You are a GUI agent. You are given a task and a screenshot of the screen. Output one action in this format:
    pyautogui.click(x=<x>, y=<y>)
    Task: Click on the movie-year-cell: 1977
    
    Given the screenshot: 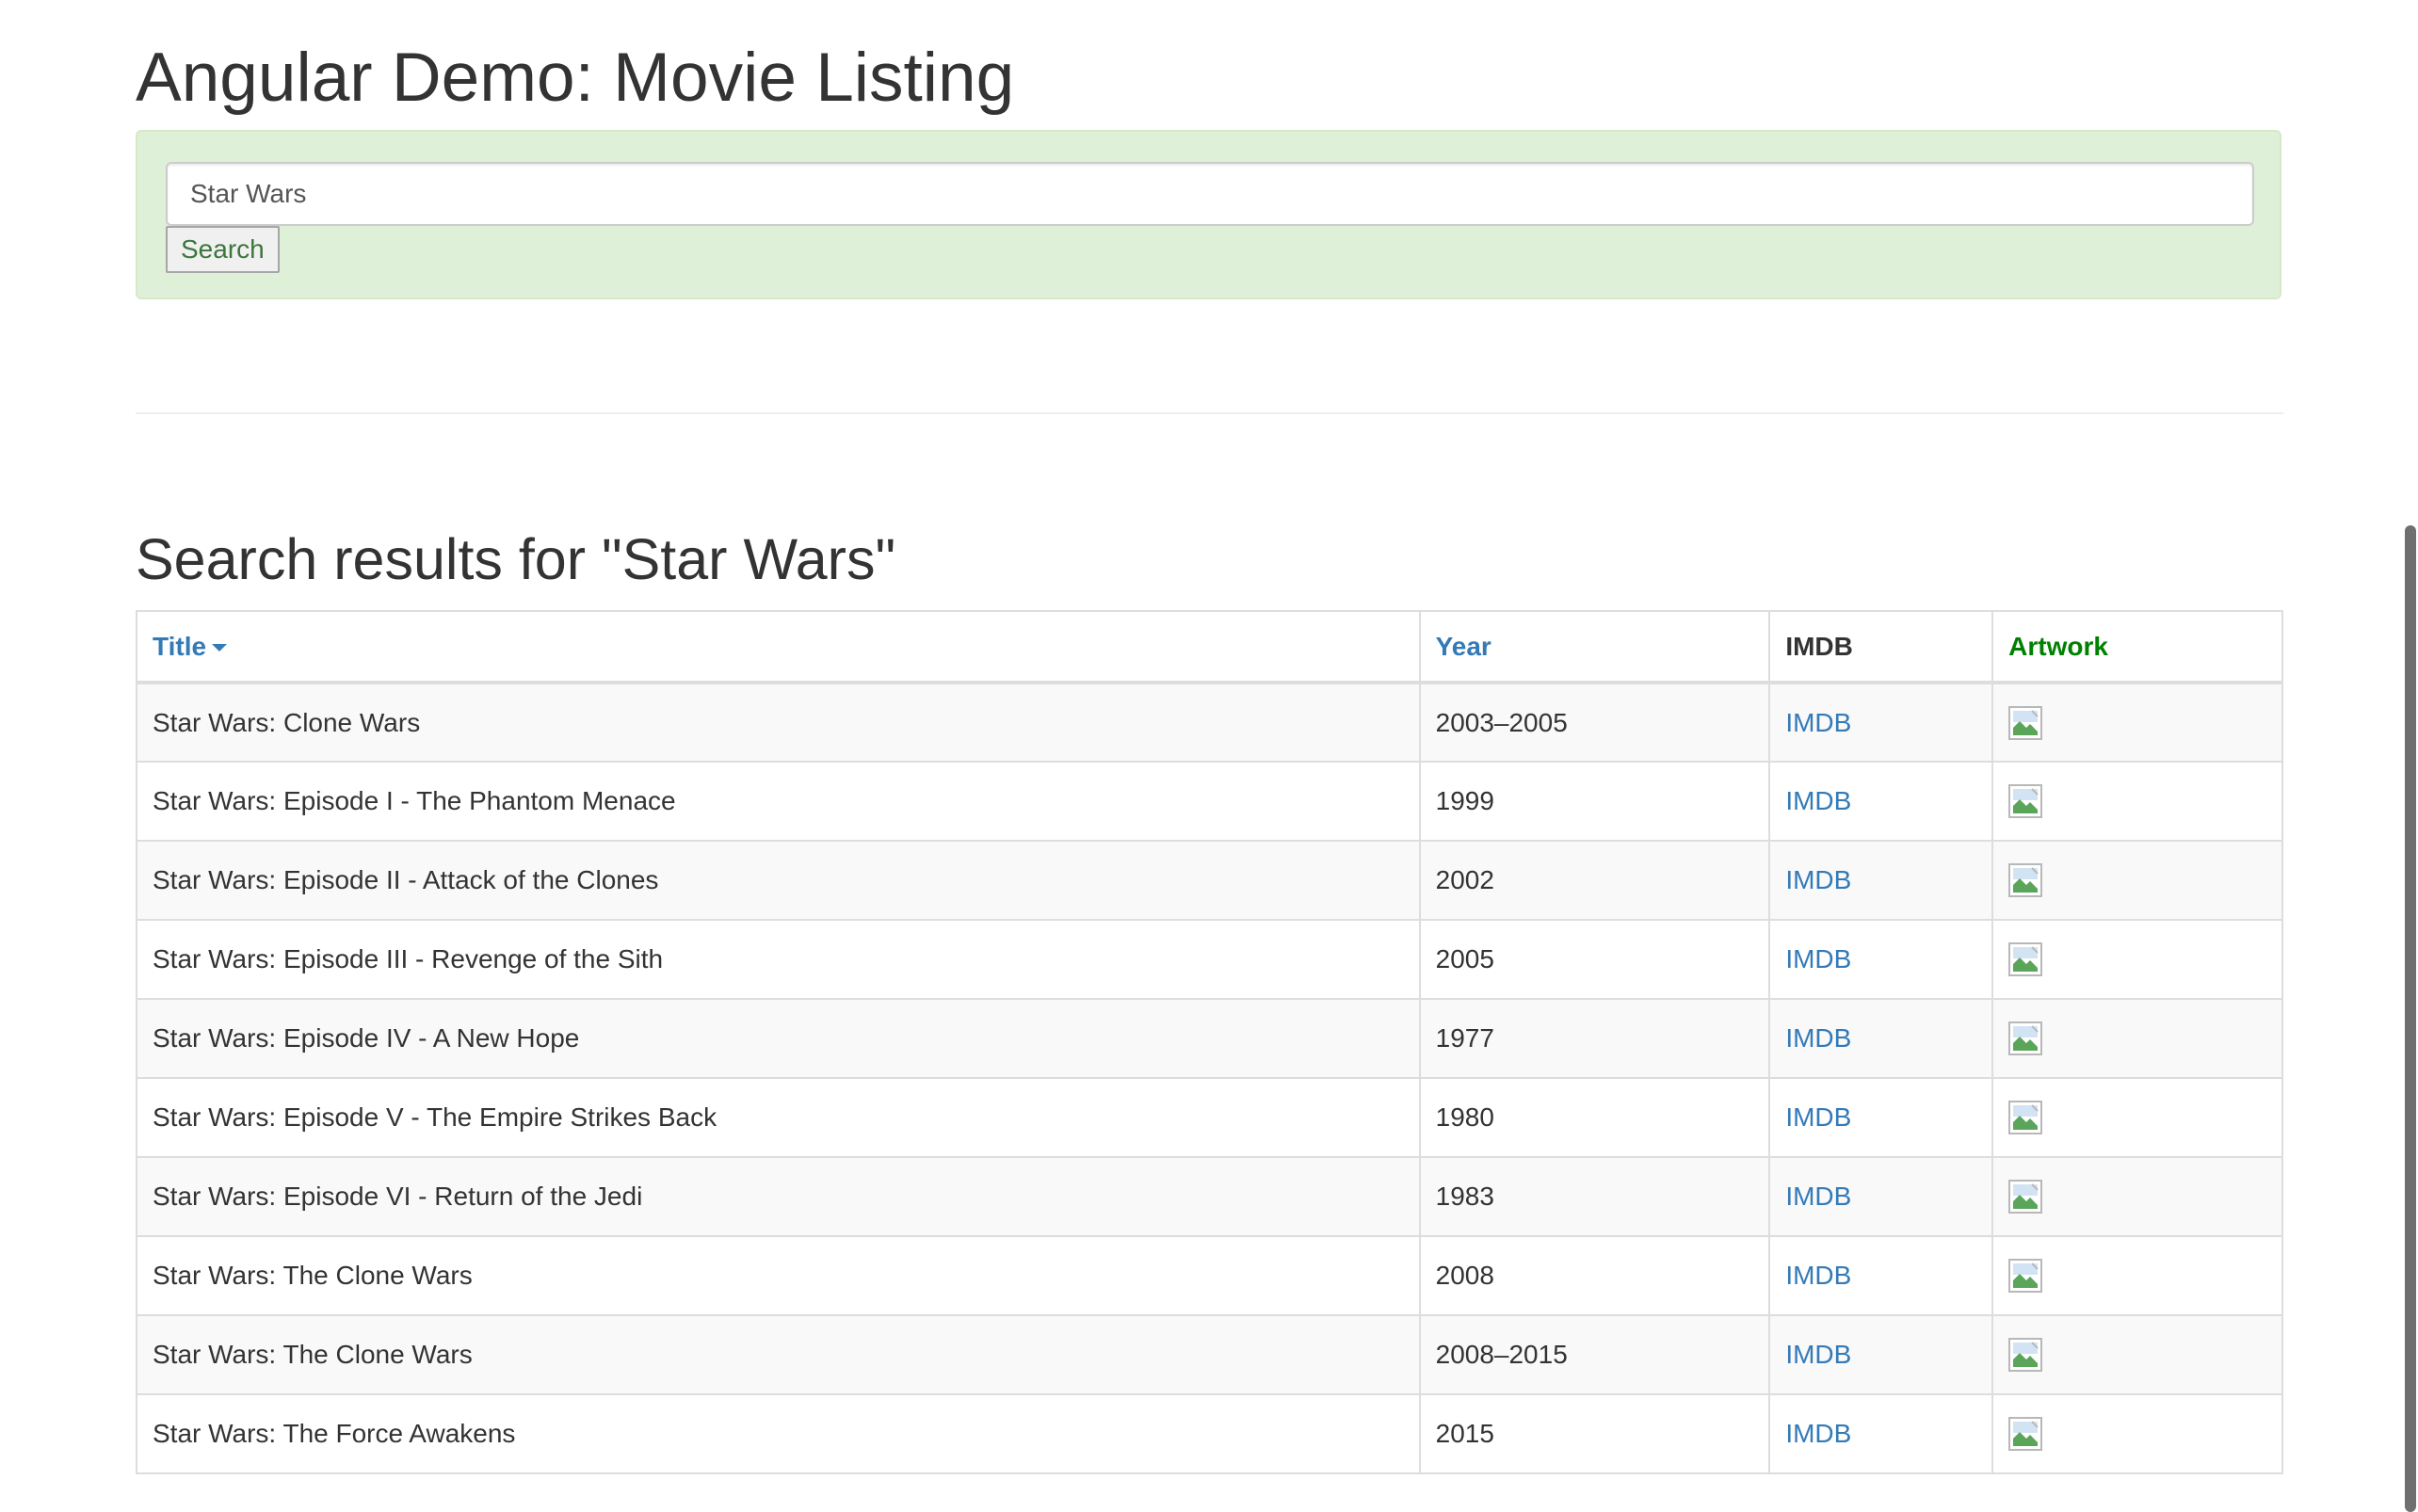 What is the action you would take?
    pyautogui.click(x=1594, y=1038)
    